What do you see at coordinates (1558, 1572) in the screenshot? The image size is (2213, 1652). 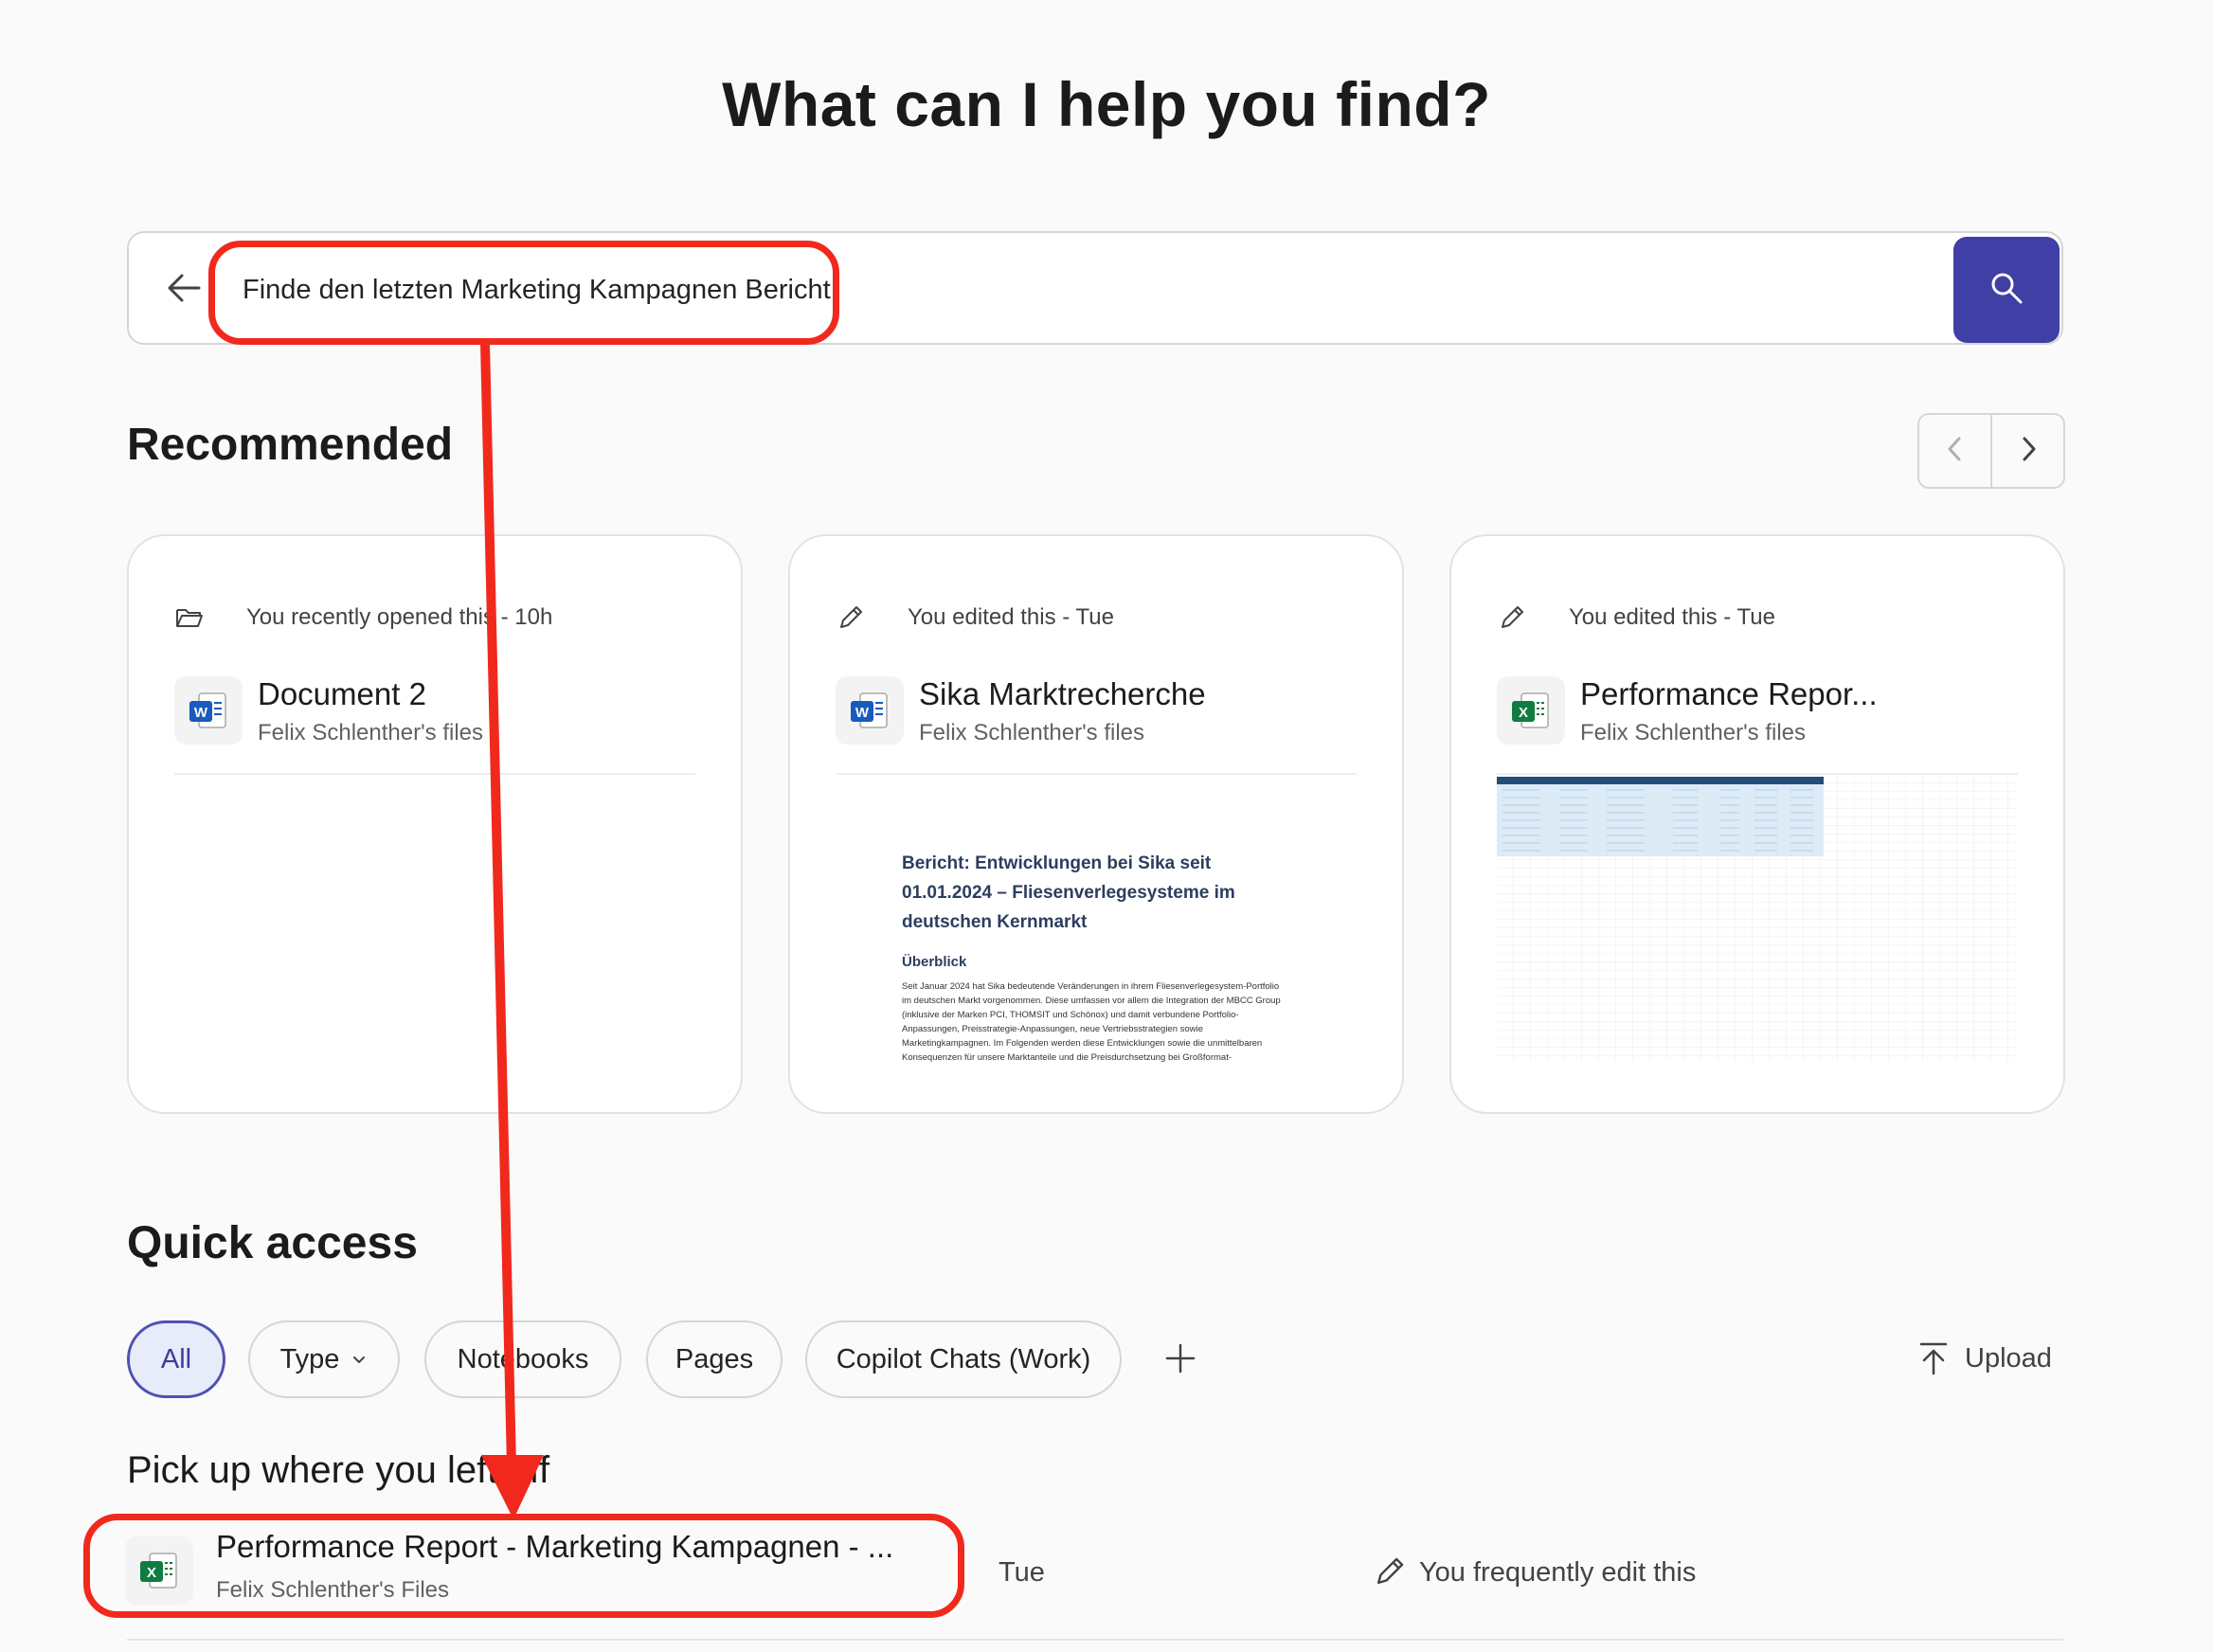 I see `file-activity: You frequently edit this` at bounding box center [1558, 1572].